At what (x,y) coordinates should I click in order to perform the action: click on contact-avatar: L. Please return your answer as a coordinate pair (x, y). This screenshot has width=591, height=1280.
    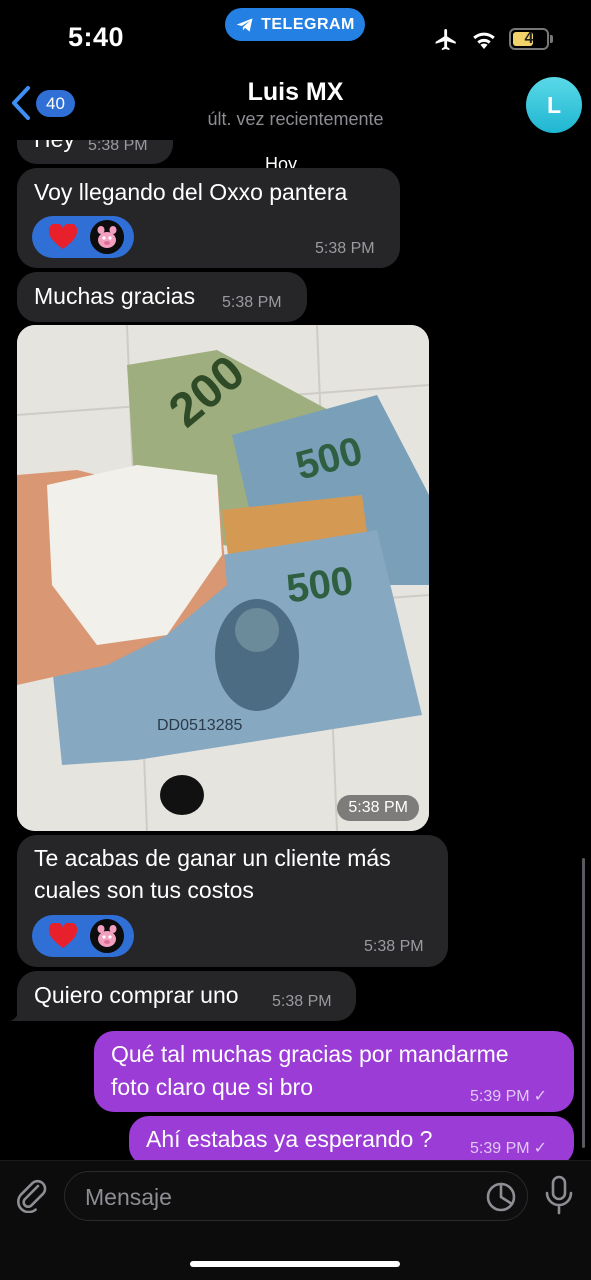
    Looking at the image, I should click on (554, 105).